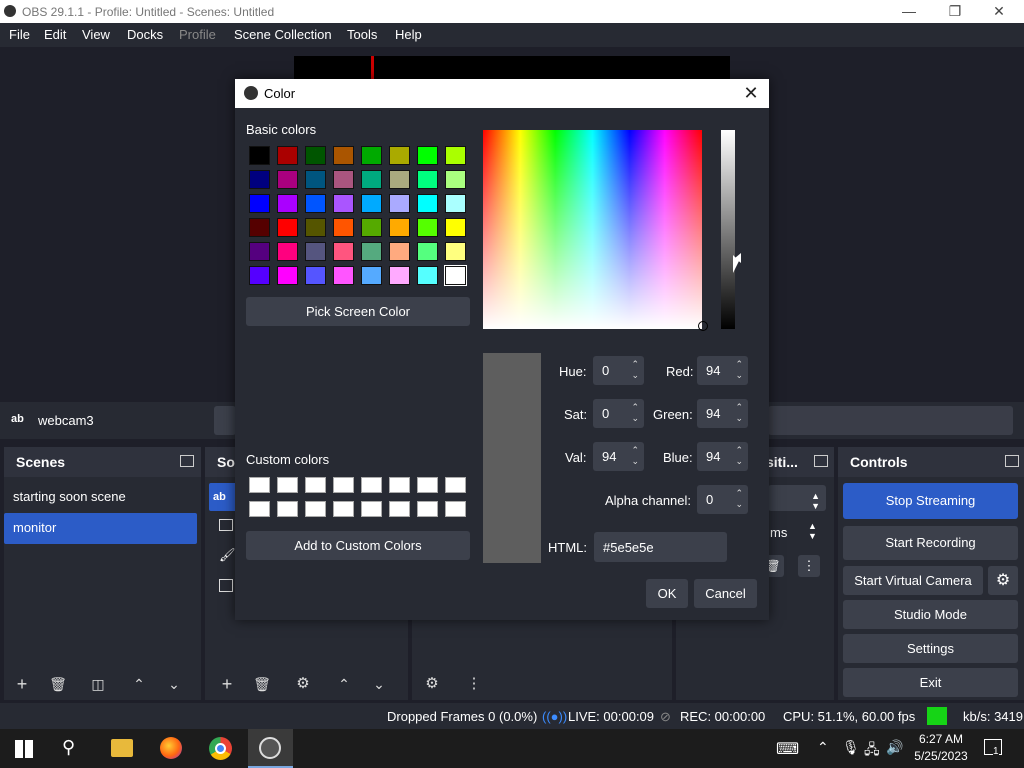 This screenshot has height=768, width=1024. Describe the element at coordinates (55, 34) in the screenshot. I see `menu-edit: Edit` at that location.